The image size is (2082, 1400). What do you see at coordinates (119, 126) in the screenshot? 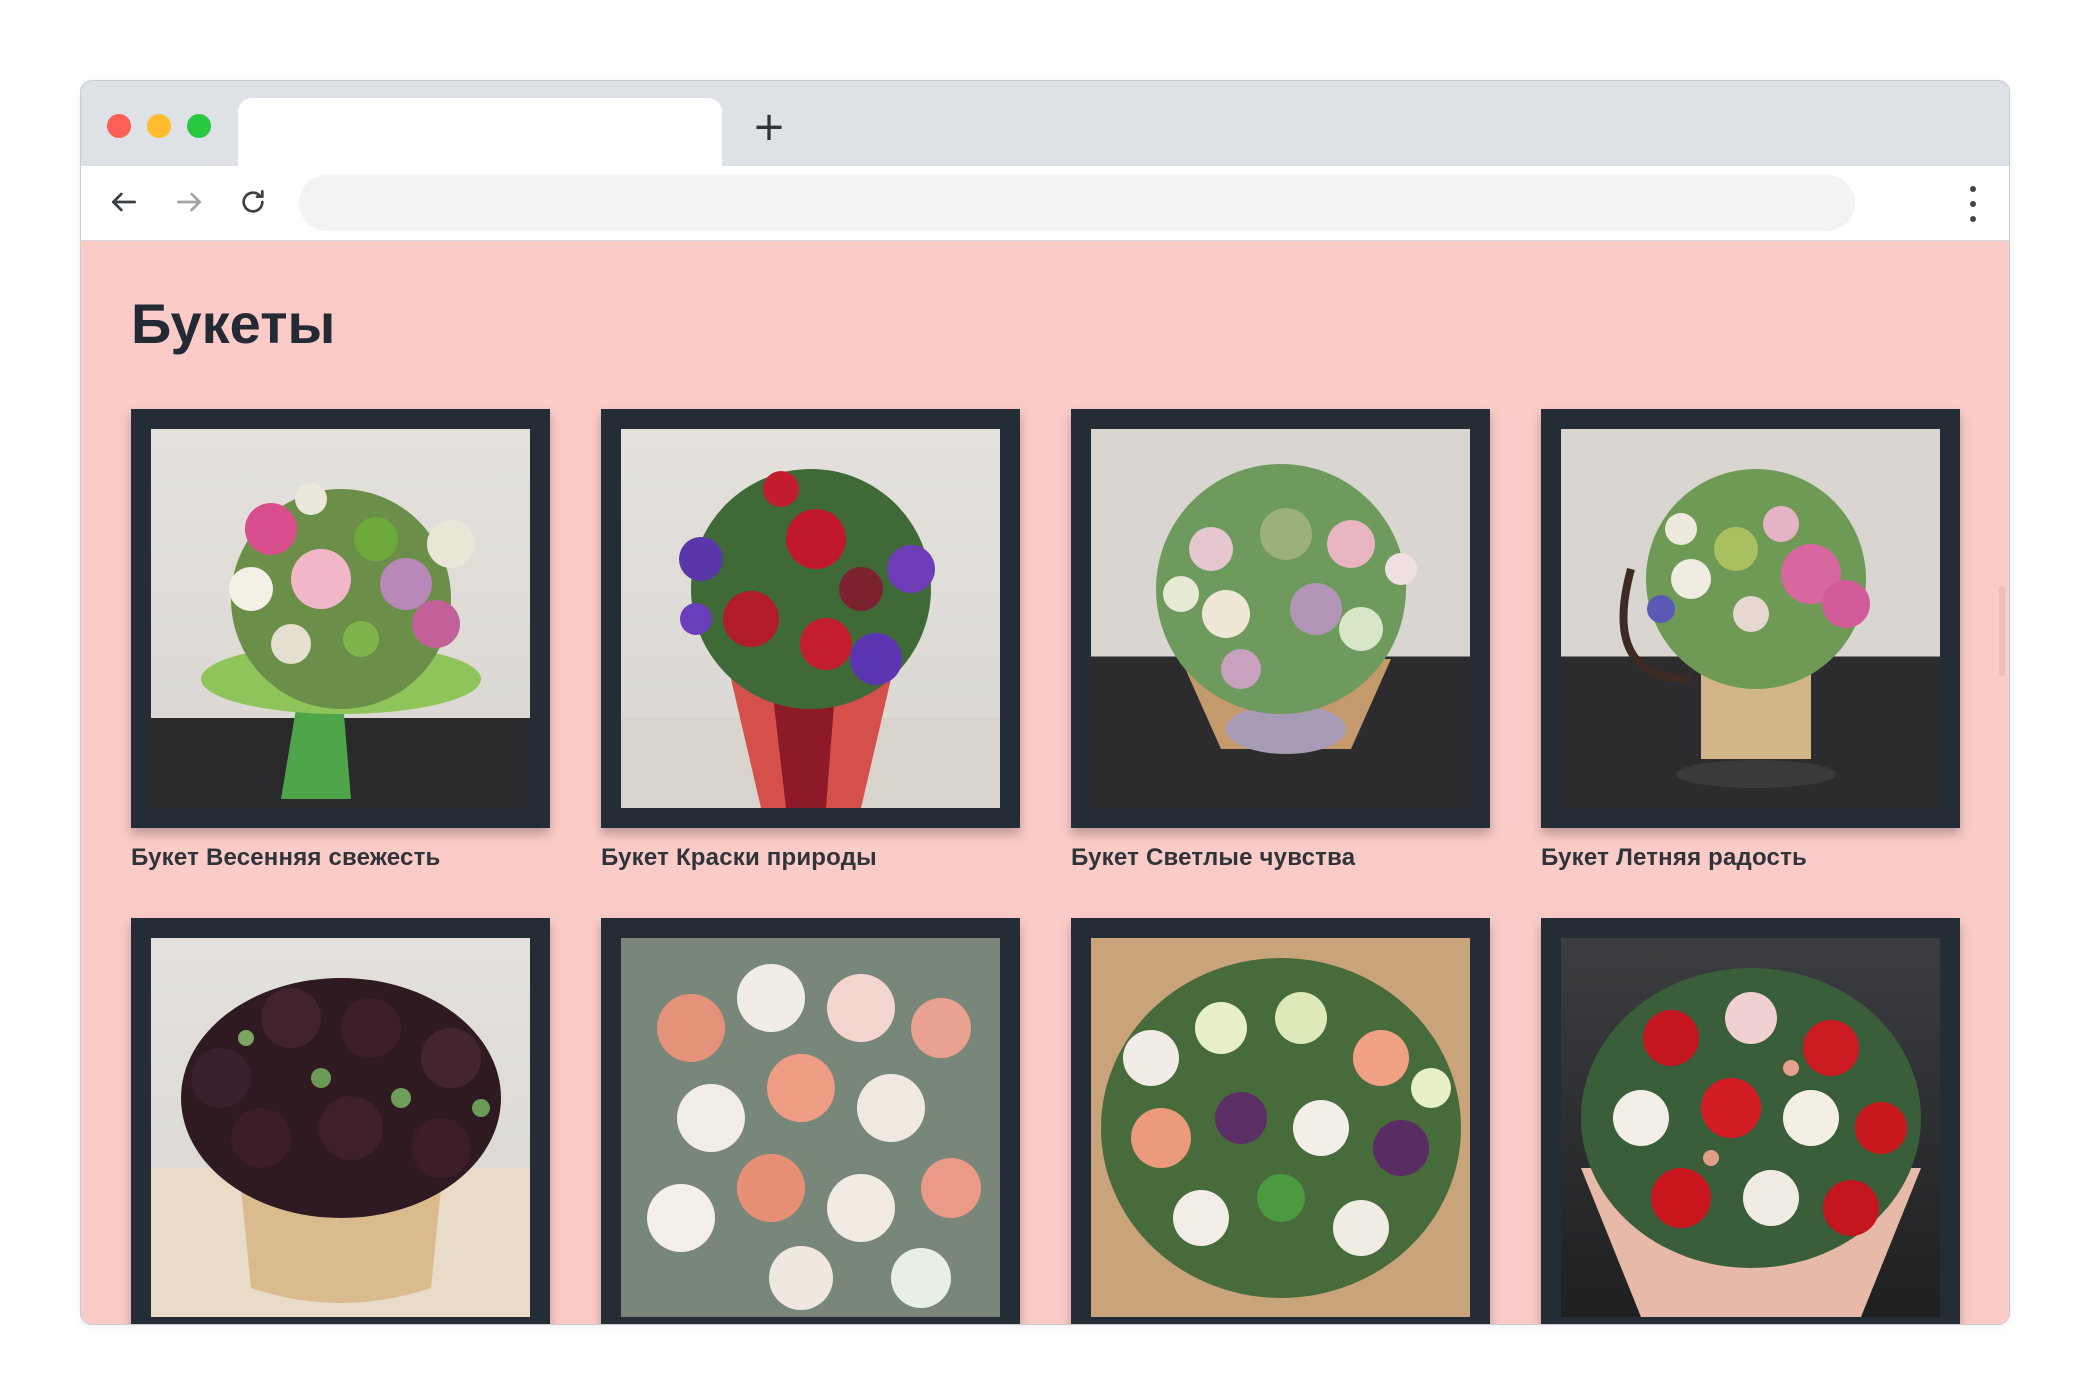
I see `close-window-button` at bounding box center [119, 126].